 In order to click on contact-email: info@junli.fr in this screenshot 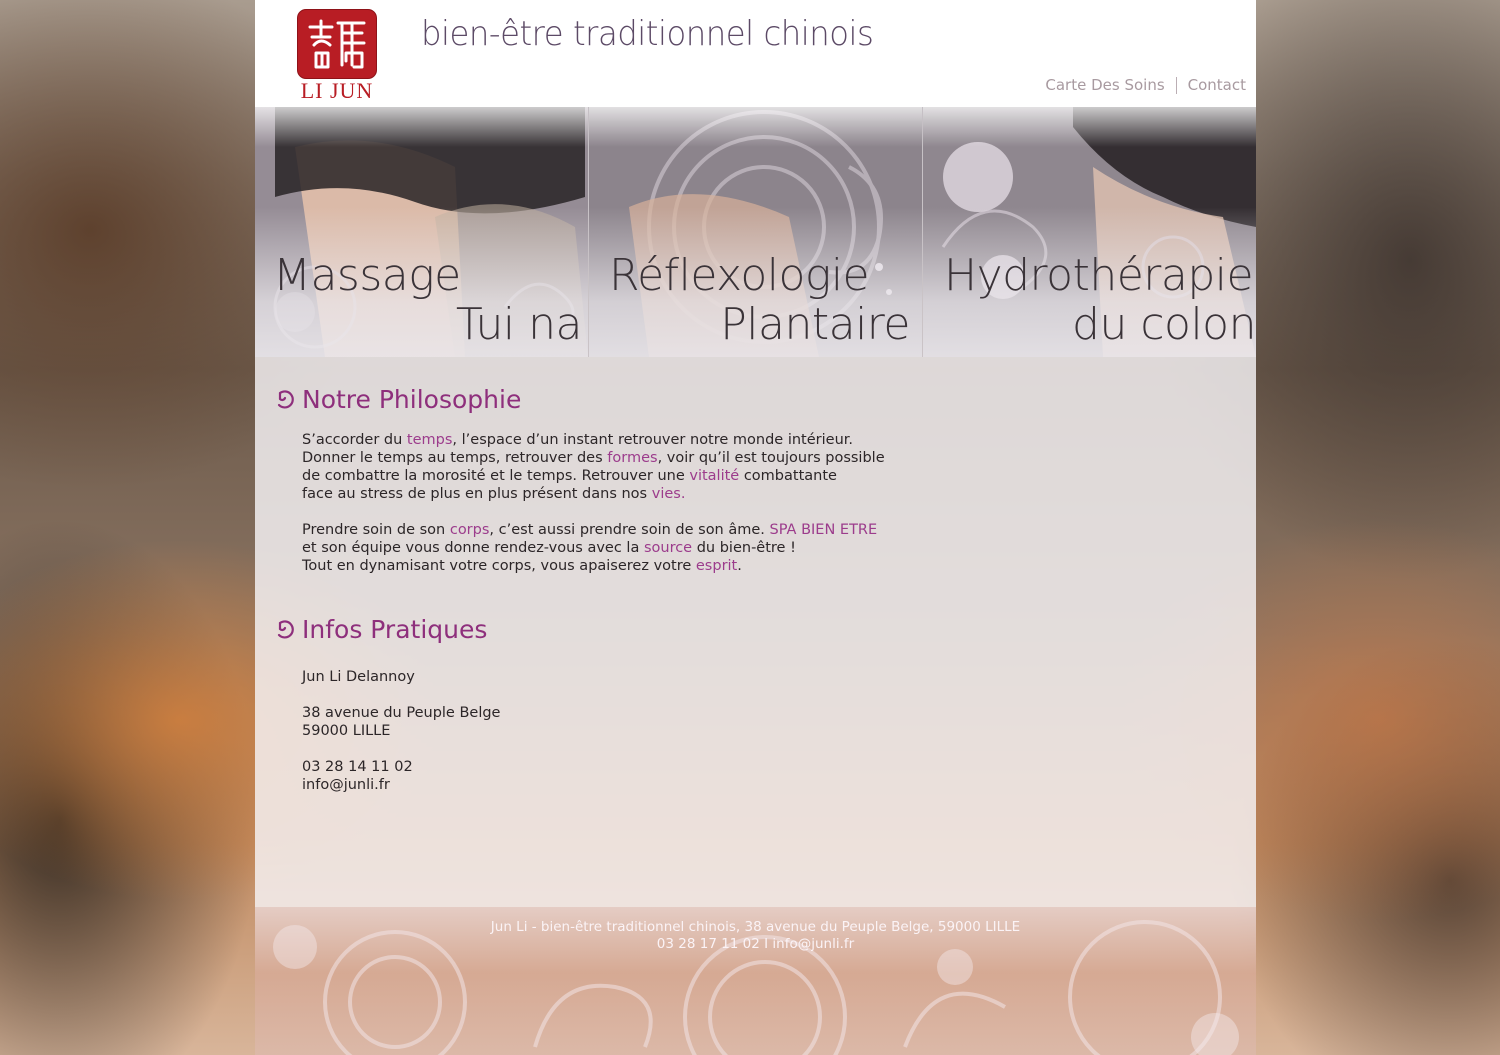, I will do `click(346, 785)`.